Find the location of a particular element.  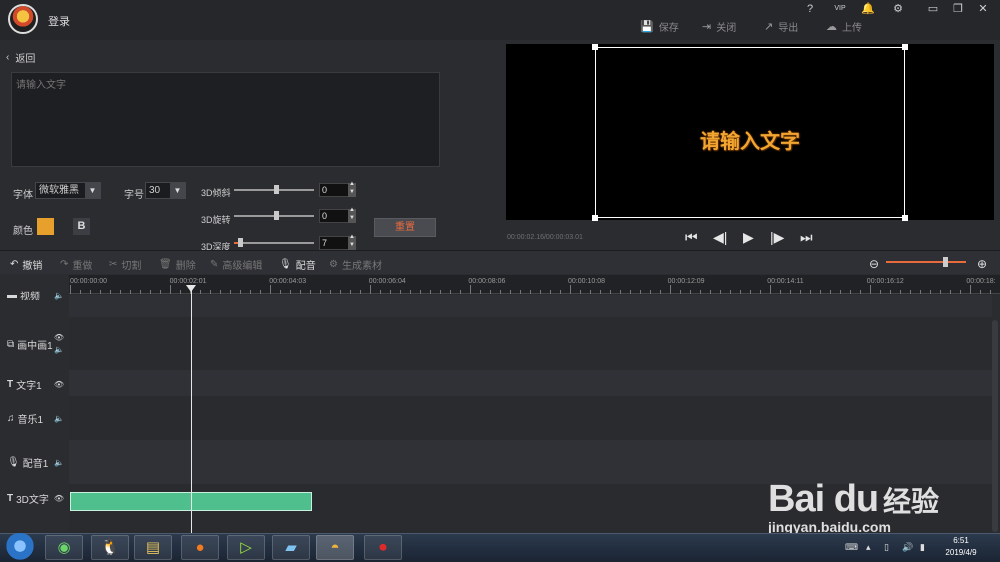

rotate-slider-thumb is located at coordinates (276, 215).